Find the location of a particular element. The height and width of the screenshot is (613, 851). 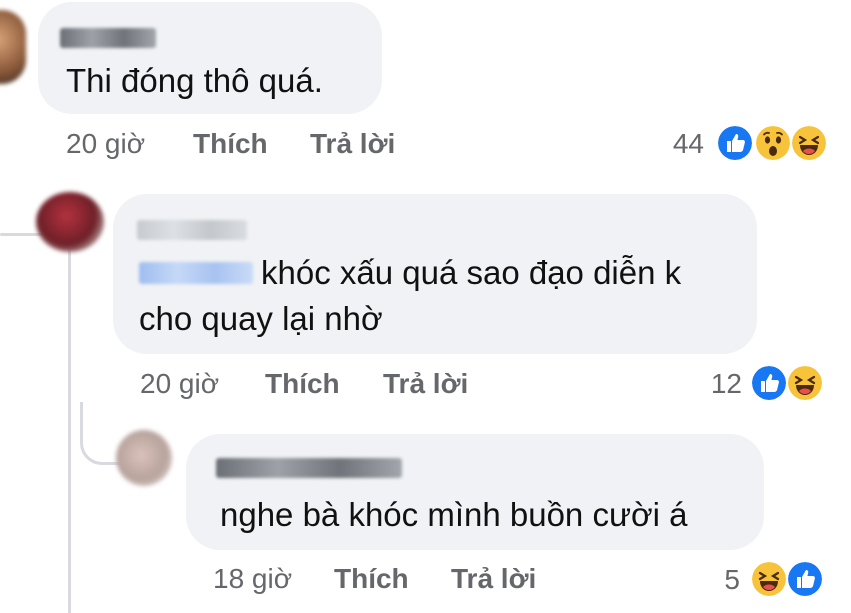

reaction-count: 12 is located at coordinates (726, 383).